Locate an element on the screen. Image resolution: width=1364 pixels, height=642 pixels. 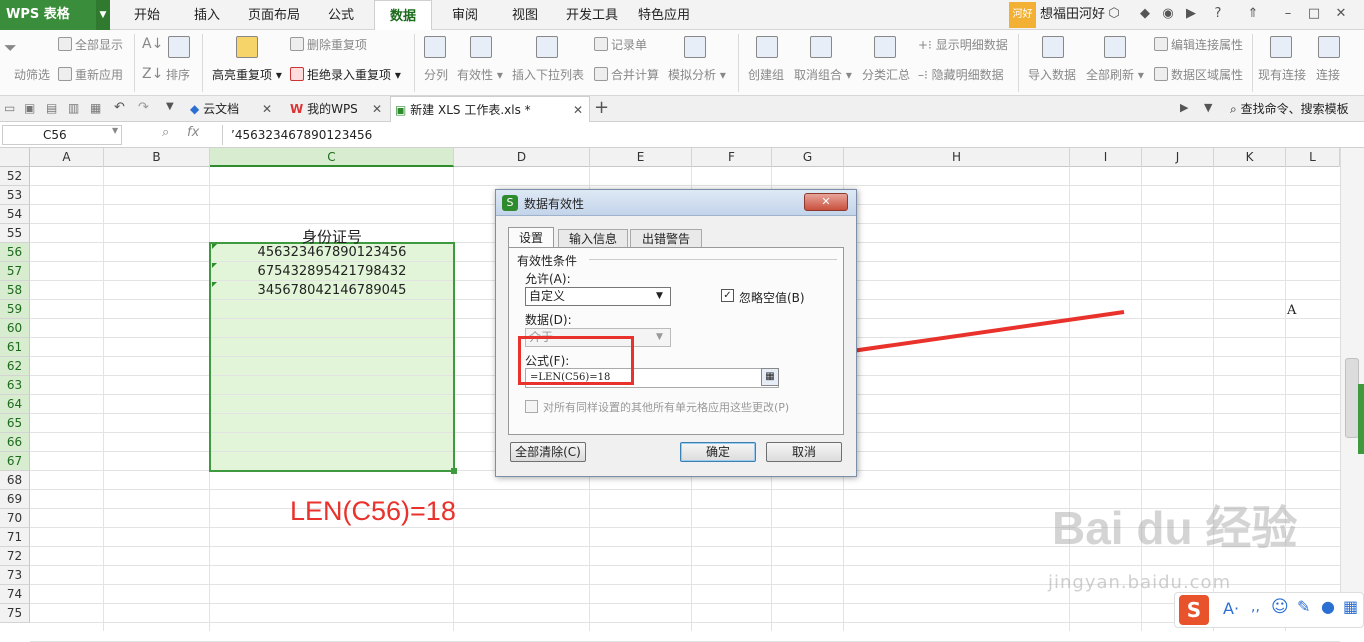
baidu-watermark-url: jingyan.baidu.com is located at coordinates (1140, 582).